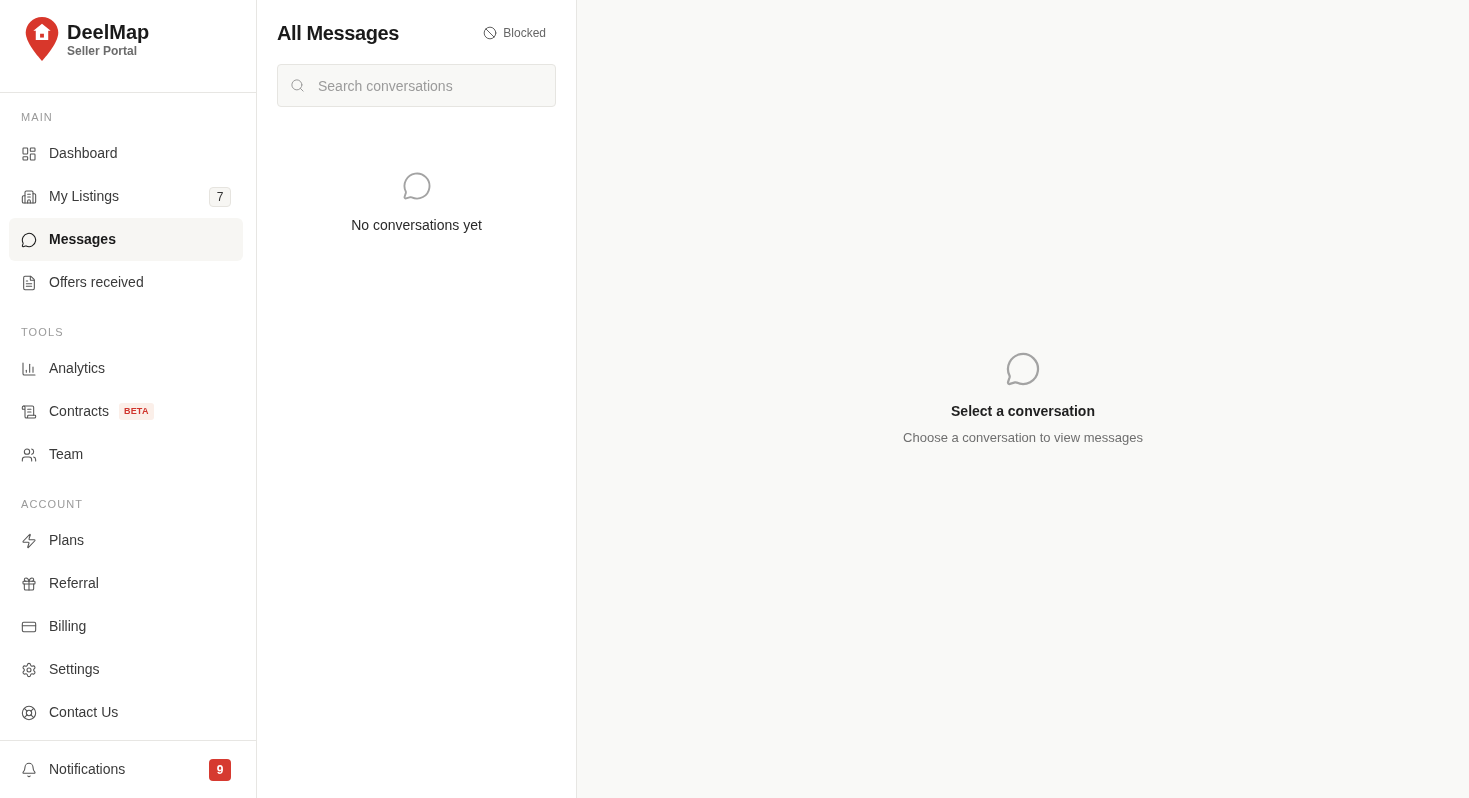  Describe the element at coordinates (1023, 411) in the screenshot. I see `pane-title: Select a conversation` at that location.